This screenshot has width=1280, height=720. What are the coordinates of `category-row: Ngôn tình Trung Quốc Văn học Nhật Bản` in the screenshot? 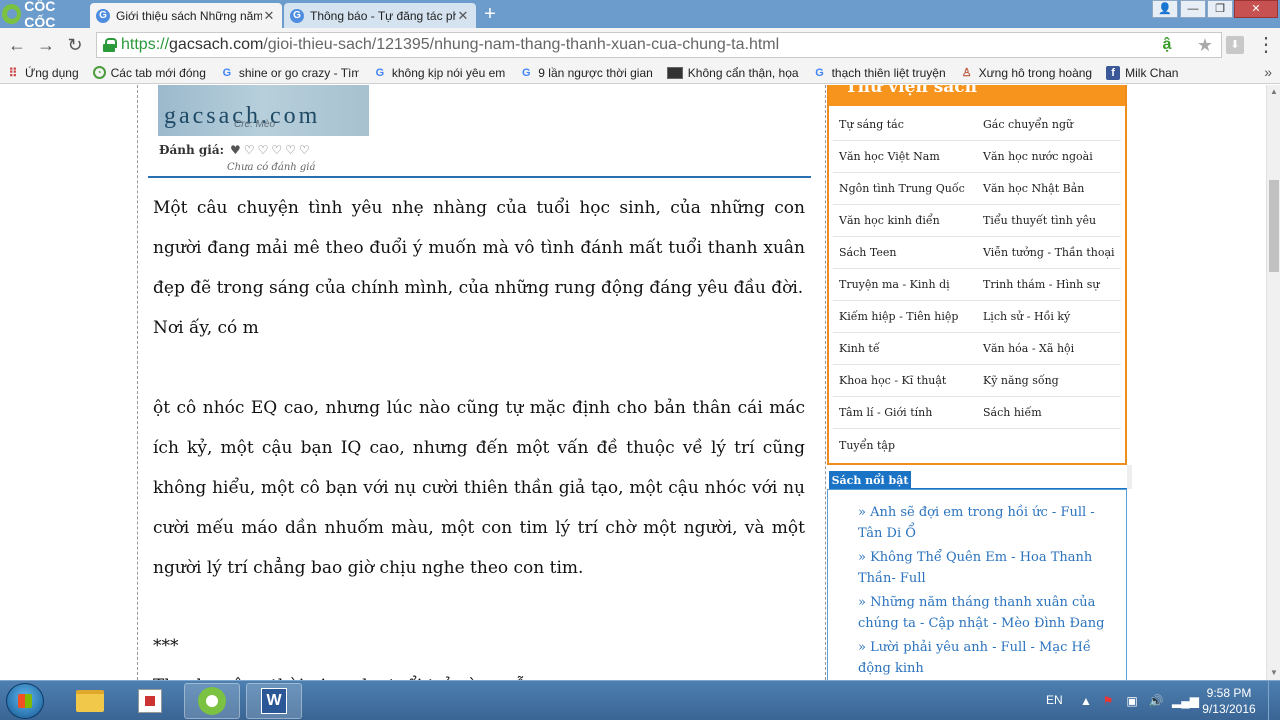 It's located at (977, 189).